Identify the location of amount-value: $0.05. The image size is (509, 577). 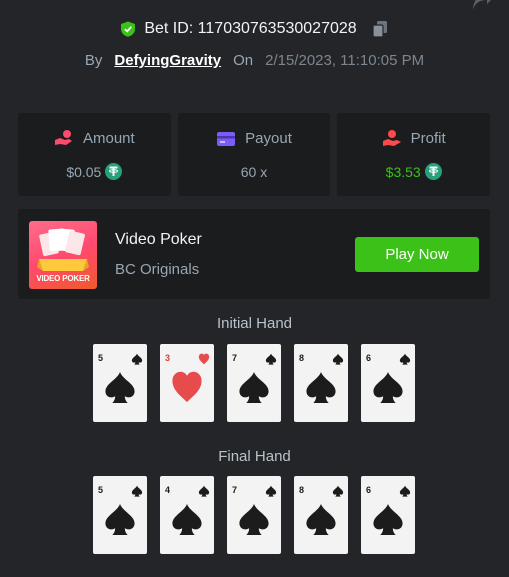
(84, 171).